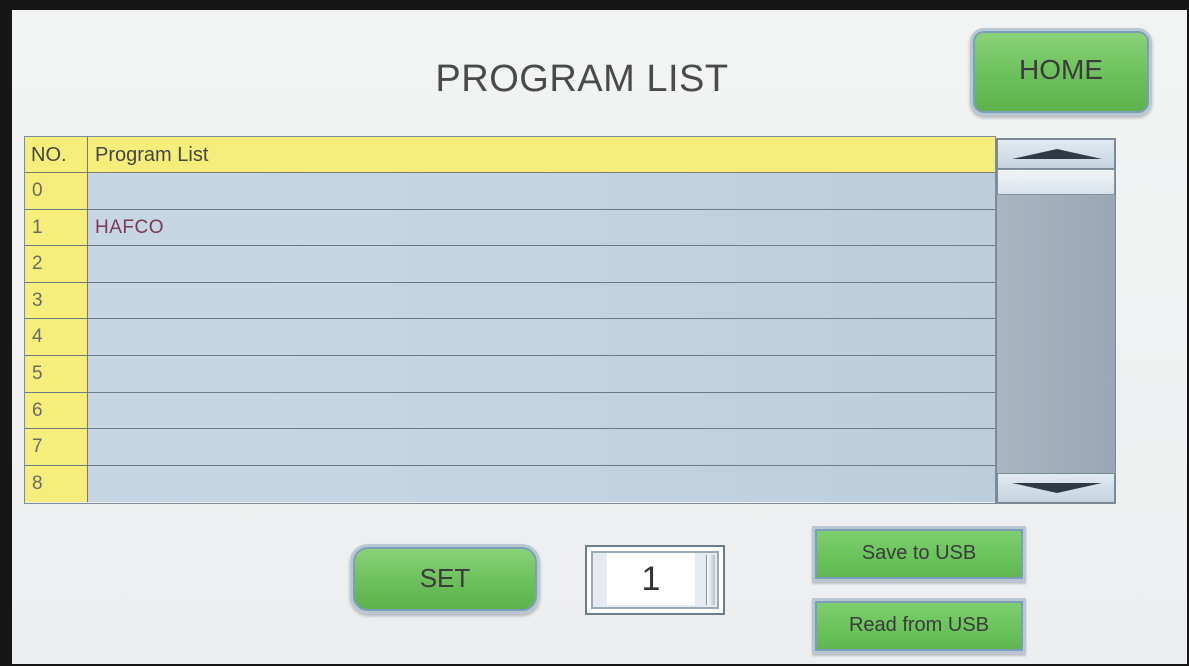 The image size is (1189, 666). Describe the element at coordinates (445, 579) in the screenshot. I see `set-button: SET` at that location.